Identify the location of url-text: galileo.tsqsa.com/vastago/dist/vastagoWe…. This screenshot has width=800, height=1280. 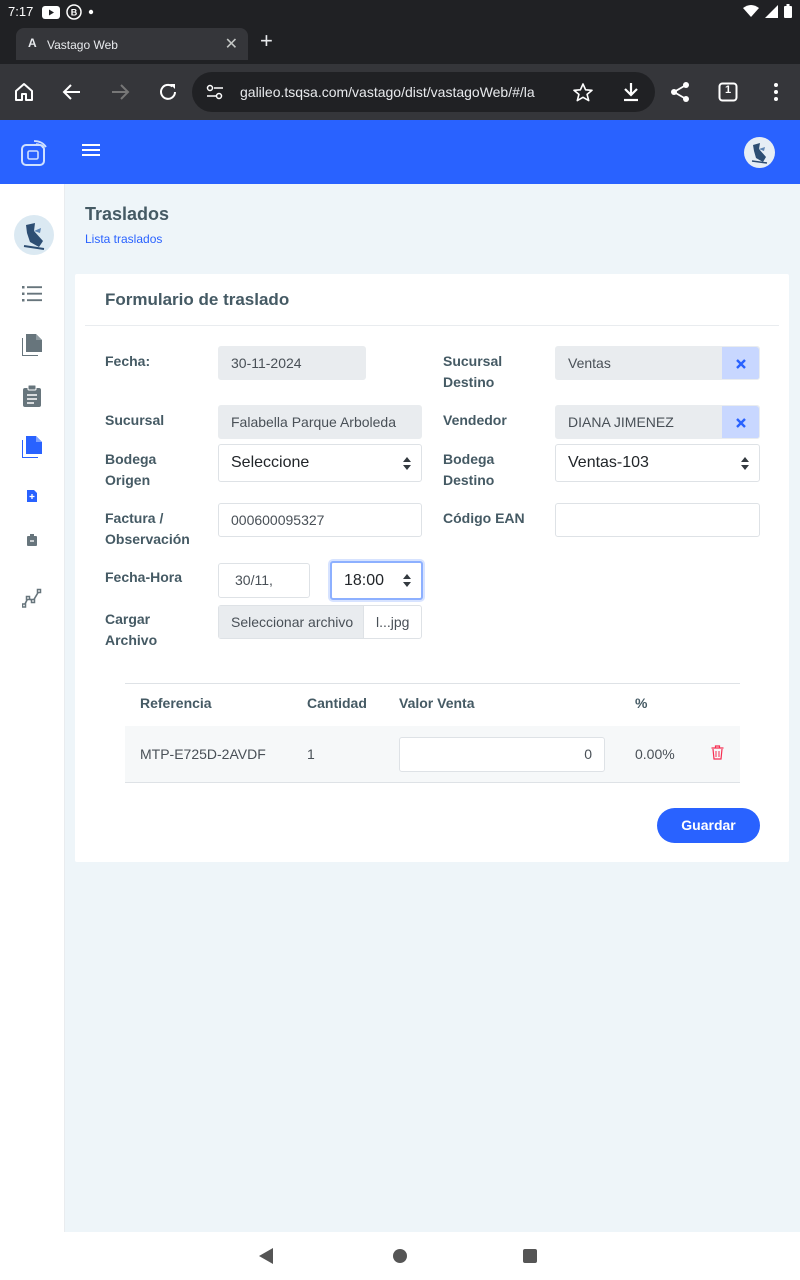
(387, 92).